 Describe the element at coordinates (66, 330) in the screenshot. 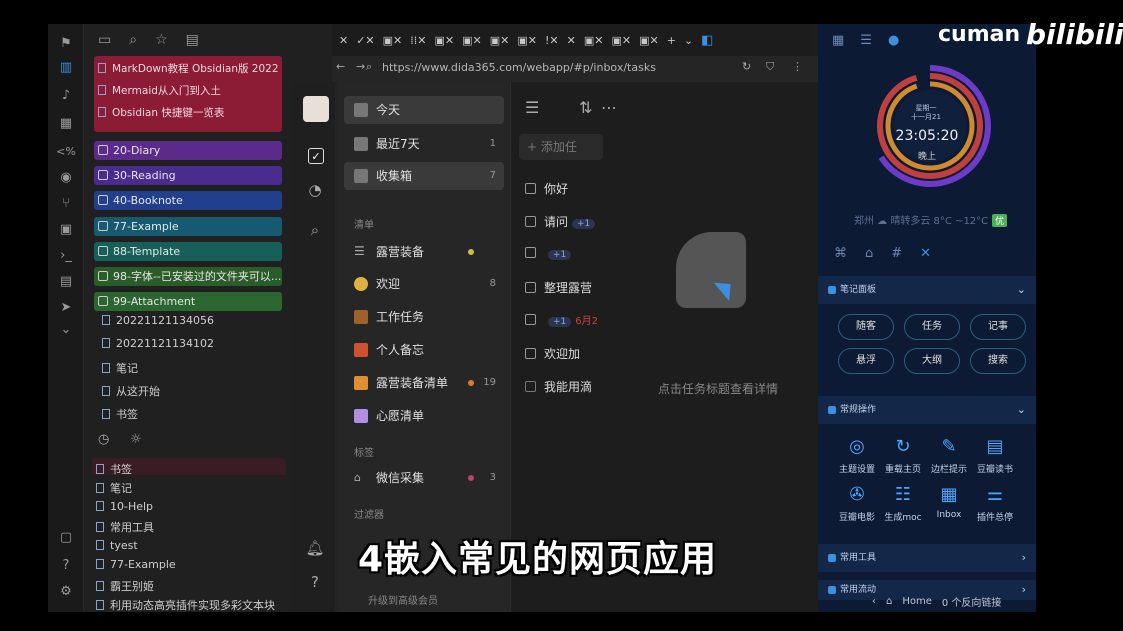

I see `chevron-down-icon: ⌄` at that location.